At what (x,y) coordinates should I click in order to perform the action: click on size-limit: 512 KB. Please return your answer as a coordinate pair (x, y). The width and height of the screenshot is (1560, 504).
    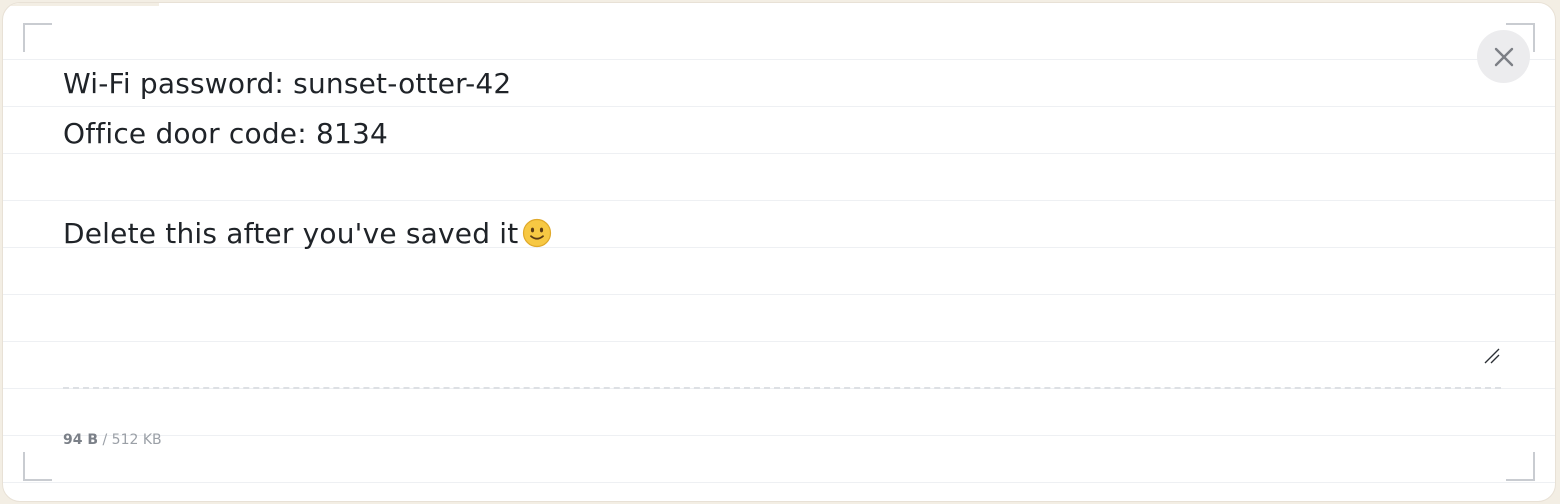
    Looking at the image, I should click on (136, 440).